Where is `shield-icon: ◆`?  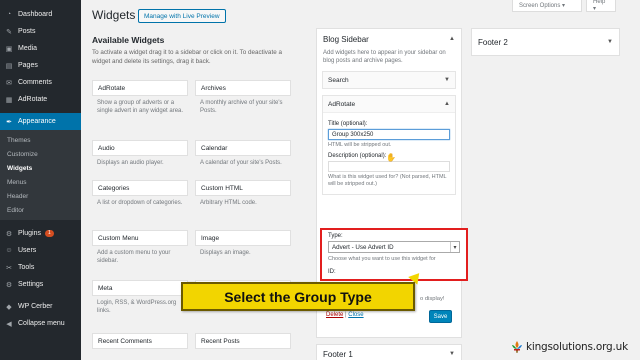
shield-icon: ◆ is located at coordinates (9, 307).